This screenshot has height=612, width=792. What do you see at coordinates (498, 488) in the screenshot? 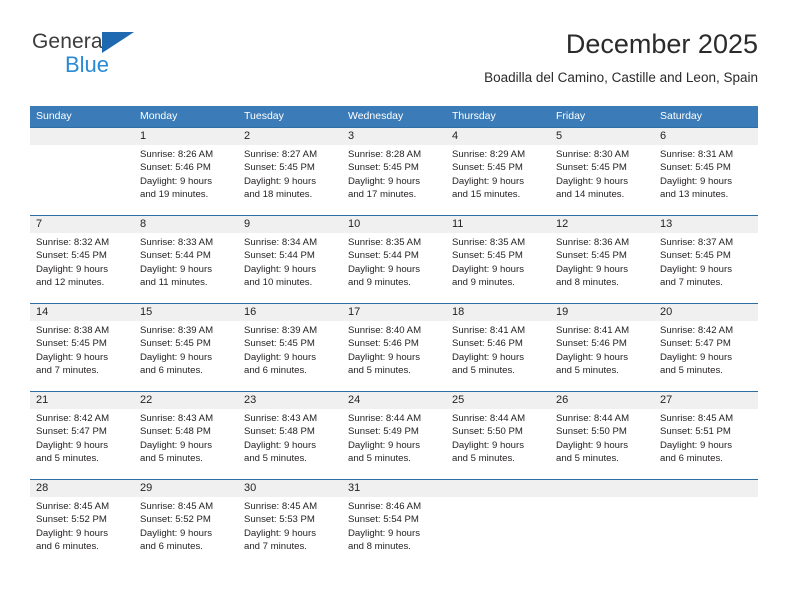
I see `day-number` at bounding box center [498, 488].